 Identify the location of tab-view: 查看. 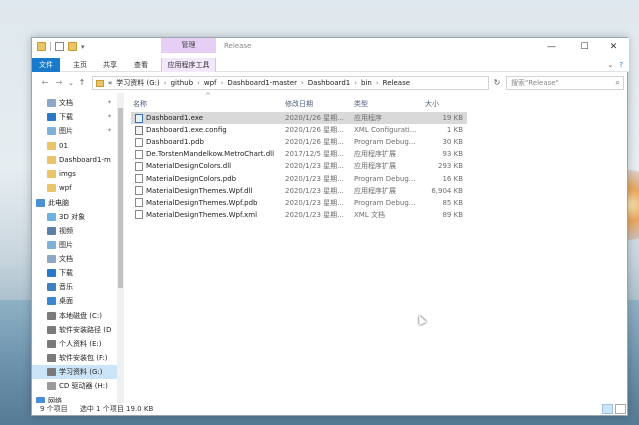
(141, 65).